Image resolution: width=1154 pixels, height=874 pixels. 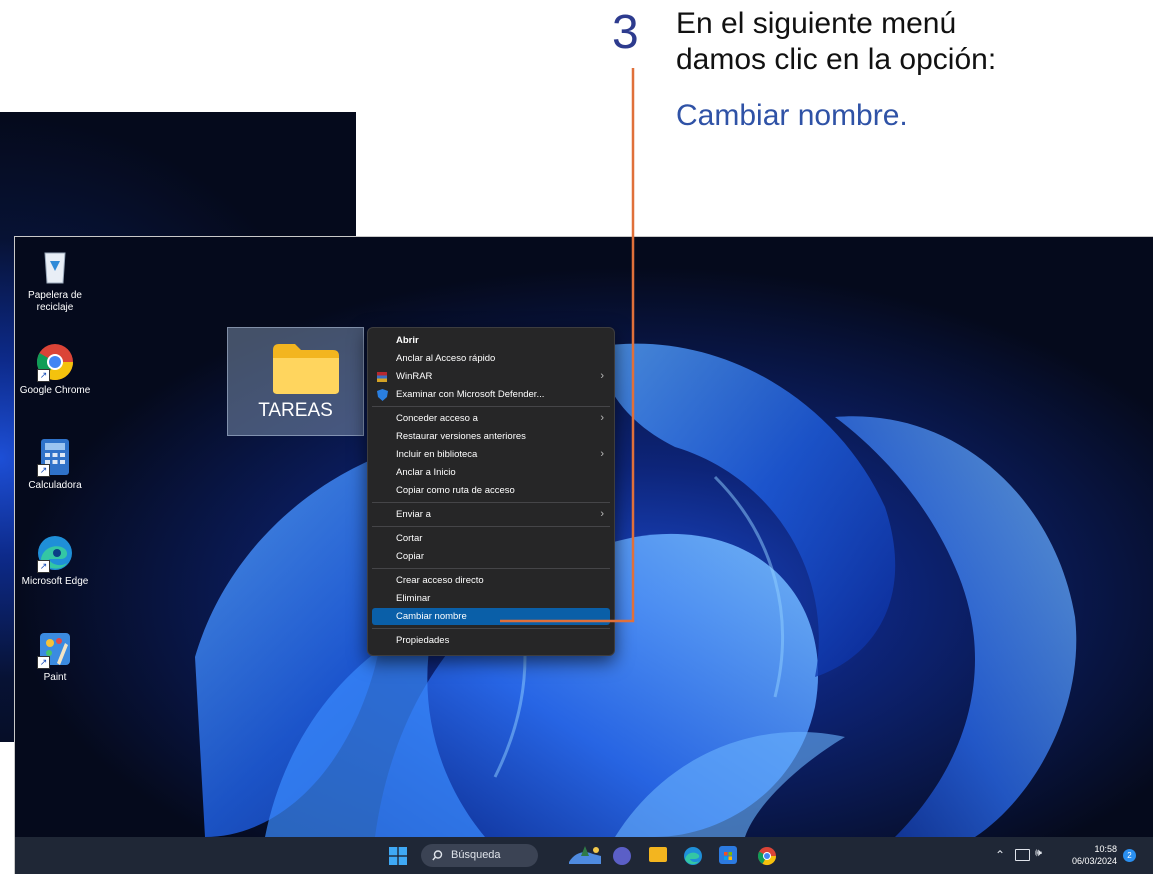 What do you see at coordinates (295, 410) in the screenshot?
I see `folder-label: TAREAS` at bounding box center [295, 410].